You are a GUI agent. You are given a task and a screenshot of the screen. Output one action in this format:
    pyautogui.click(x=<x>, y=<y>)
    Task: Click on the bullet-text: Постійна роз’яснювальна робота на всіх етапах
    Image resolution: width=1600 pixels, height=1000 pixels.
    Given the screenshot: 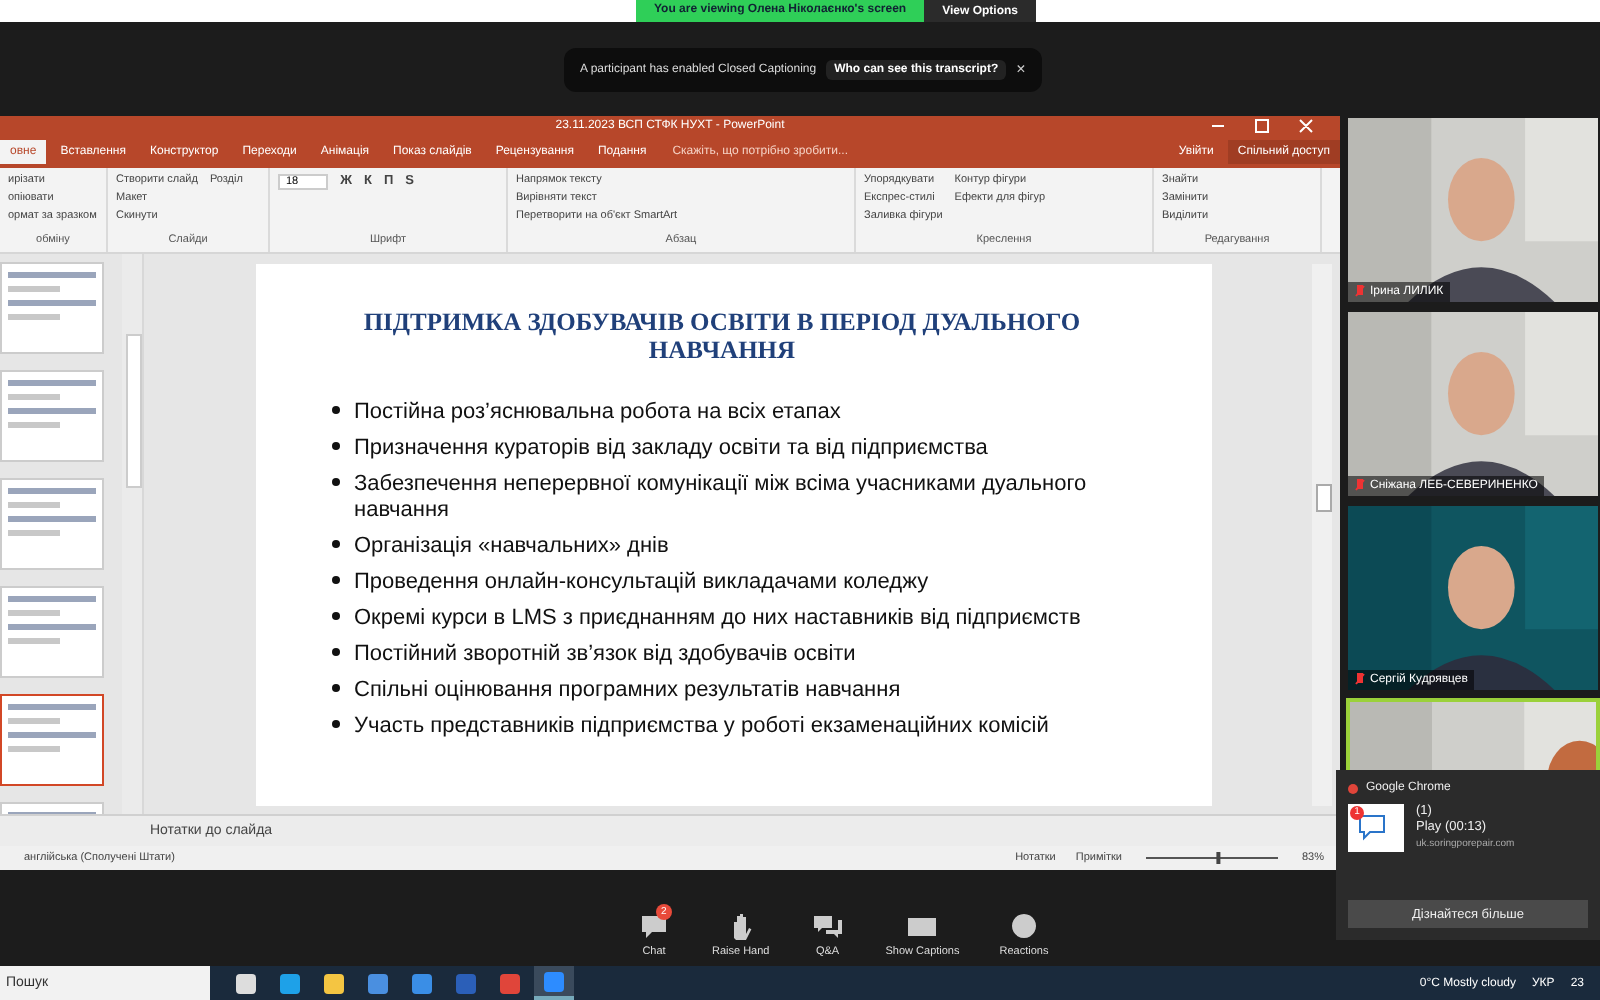 What is the action you would take?
    pyautogui.click(x=597, y=413)
    